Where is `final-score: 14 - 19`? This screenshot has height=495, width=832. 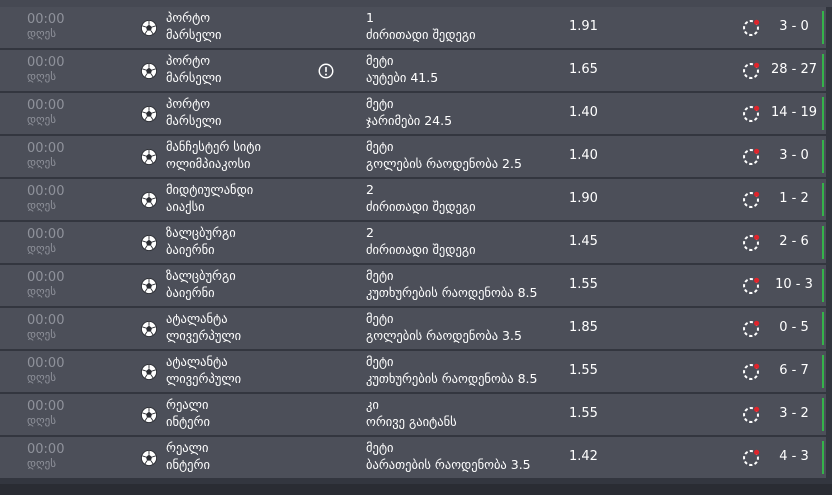
final-score: 14 - 19 is located at coordinates (794, 112).